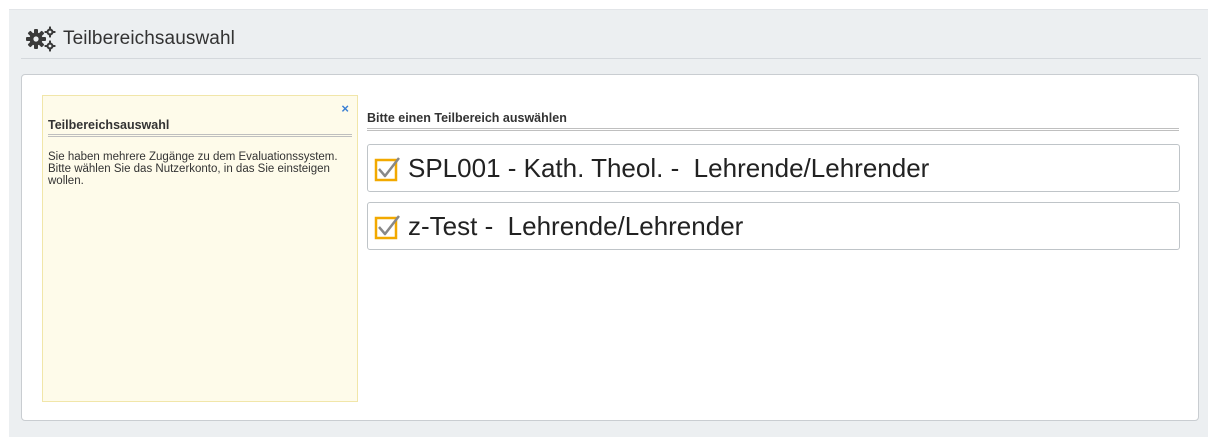 This screenshot has height=437, width=1212. Describe the element at coordinates (773, 121) in the screenshot. I see `selection-heading: Bitte einen Teilbereich auswählen` at that location.